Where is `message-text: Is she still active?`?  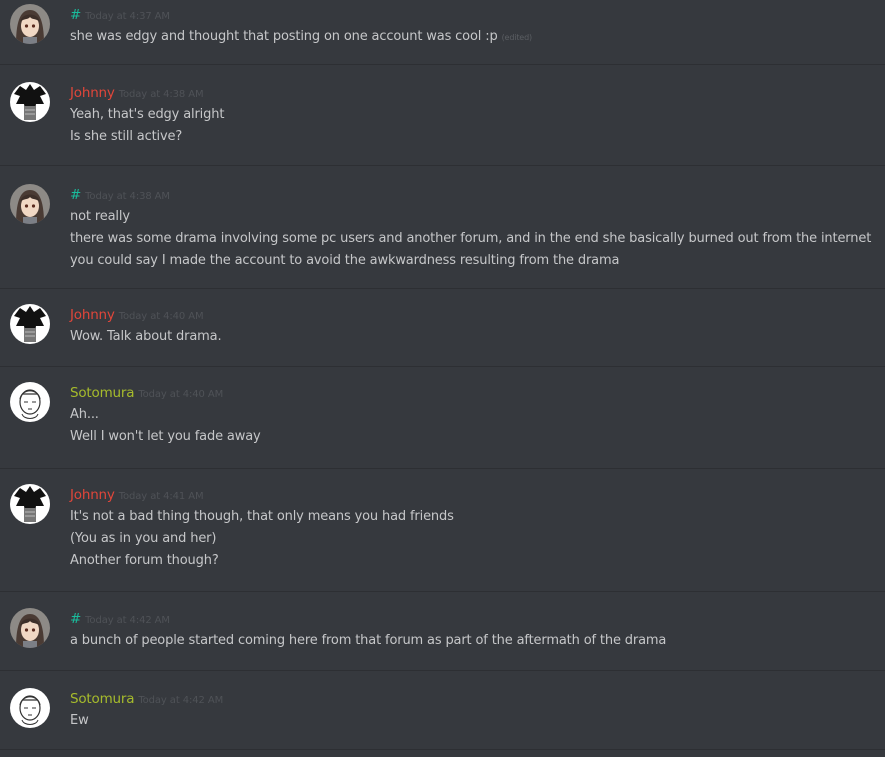 message-text: Is she still active? is located at coordinates (126, 137).